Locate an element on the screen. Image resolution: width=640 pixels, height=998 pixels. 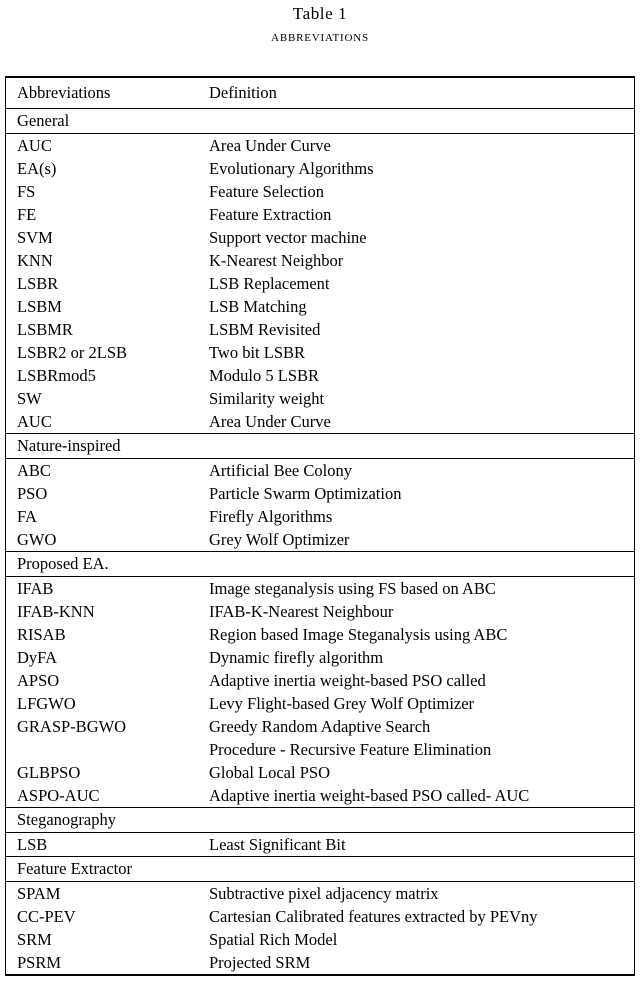
table-row: DyFA Dynamic firefly algorithm is located at coordinates (320, 657).